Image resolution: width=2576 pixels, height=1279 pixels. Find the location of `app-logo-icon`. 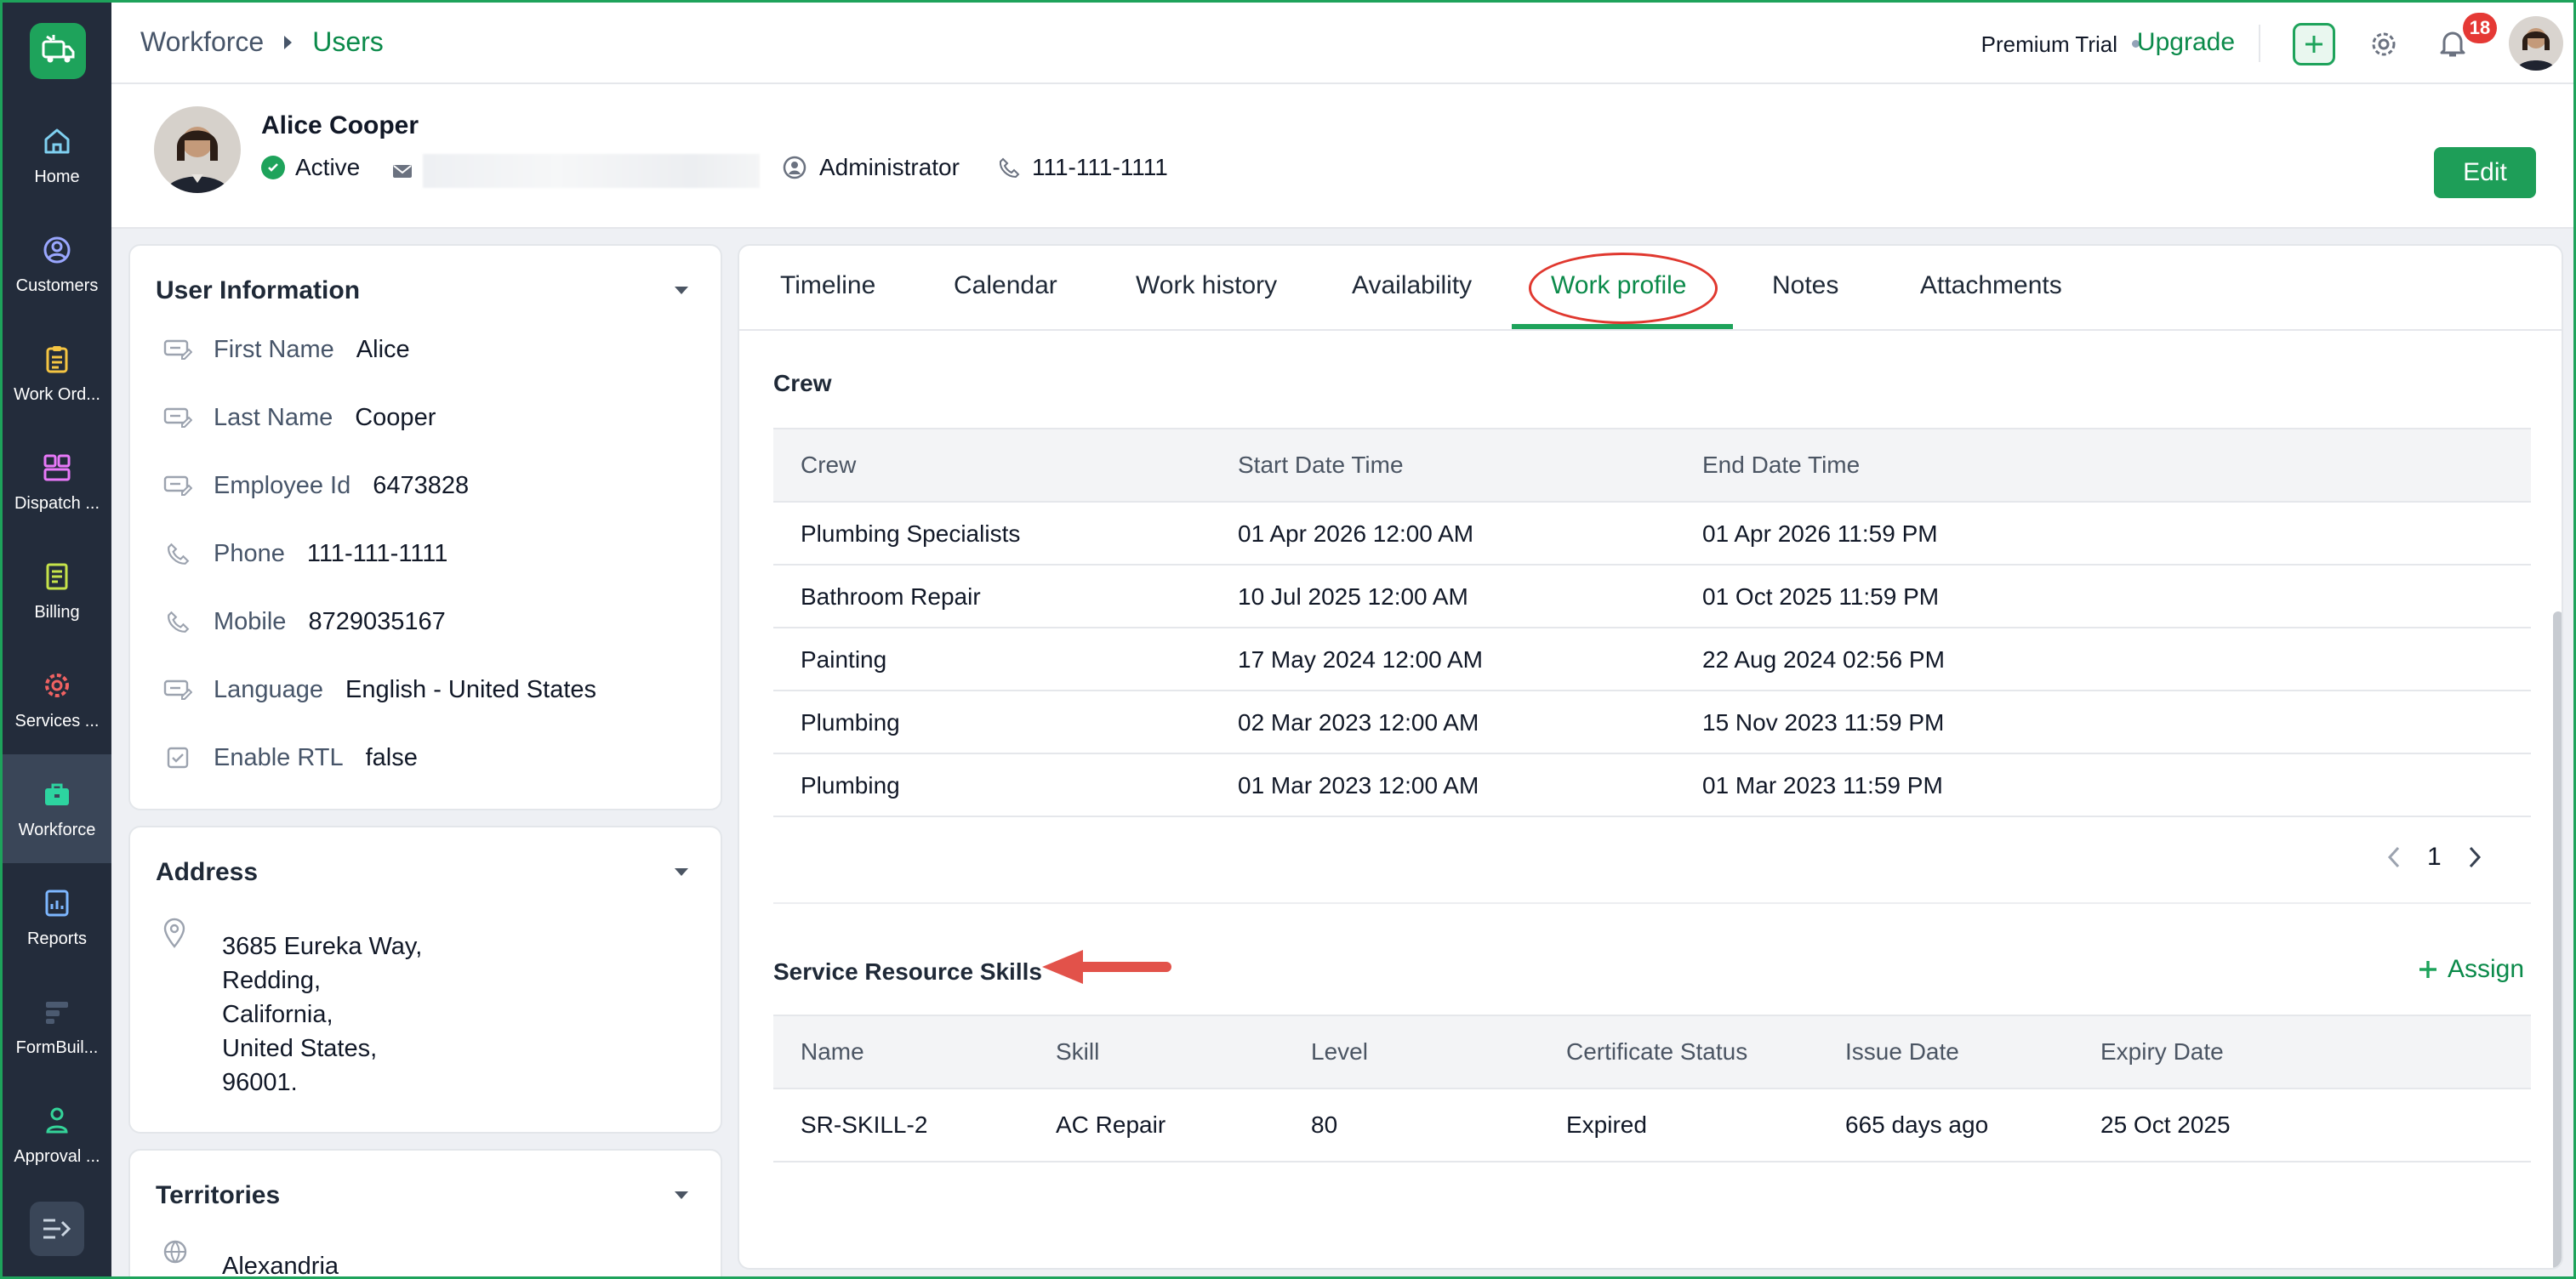

app-logo-icon is located at coordinates (58, 51).